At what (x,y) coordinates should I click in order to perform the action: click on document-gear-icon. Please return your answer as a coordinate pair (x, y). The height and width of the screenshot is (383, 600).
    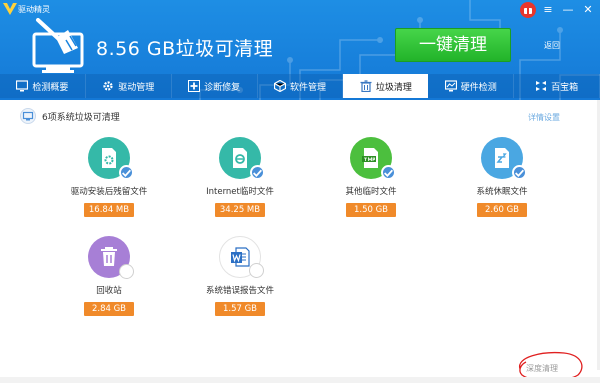
    Looking at the image, I should click on (109, 158).